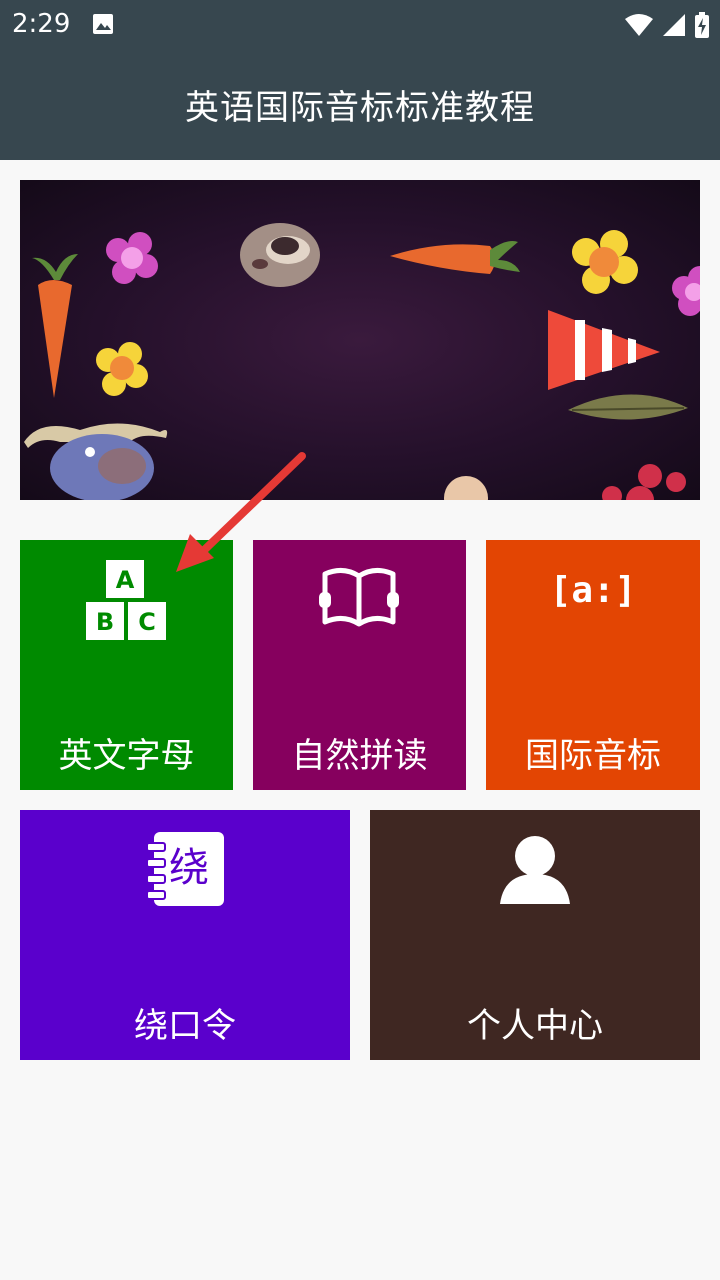 This screenshot has width=720, height=1280. I want to click on carrot-right-icon, so click(455, 257).